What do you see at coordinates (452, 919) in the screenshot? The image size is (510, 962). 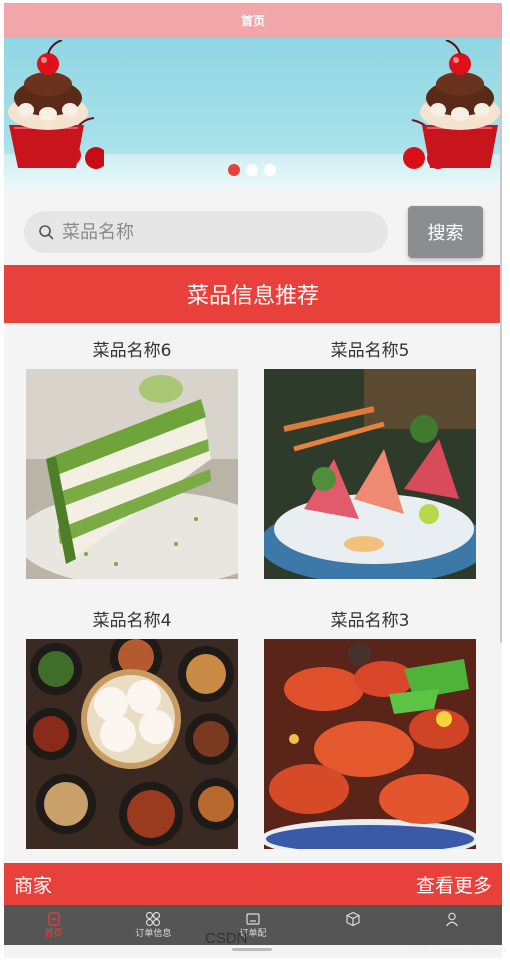 I see `user-icon` at bounding box center [452, 919].